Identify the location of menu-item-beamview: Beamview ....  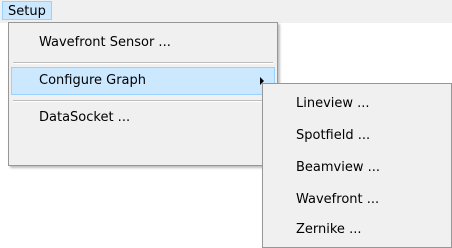
(357, 168).